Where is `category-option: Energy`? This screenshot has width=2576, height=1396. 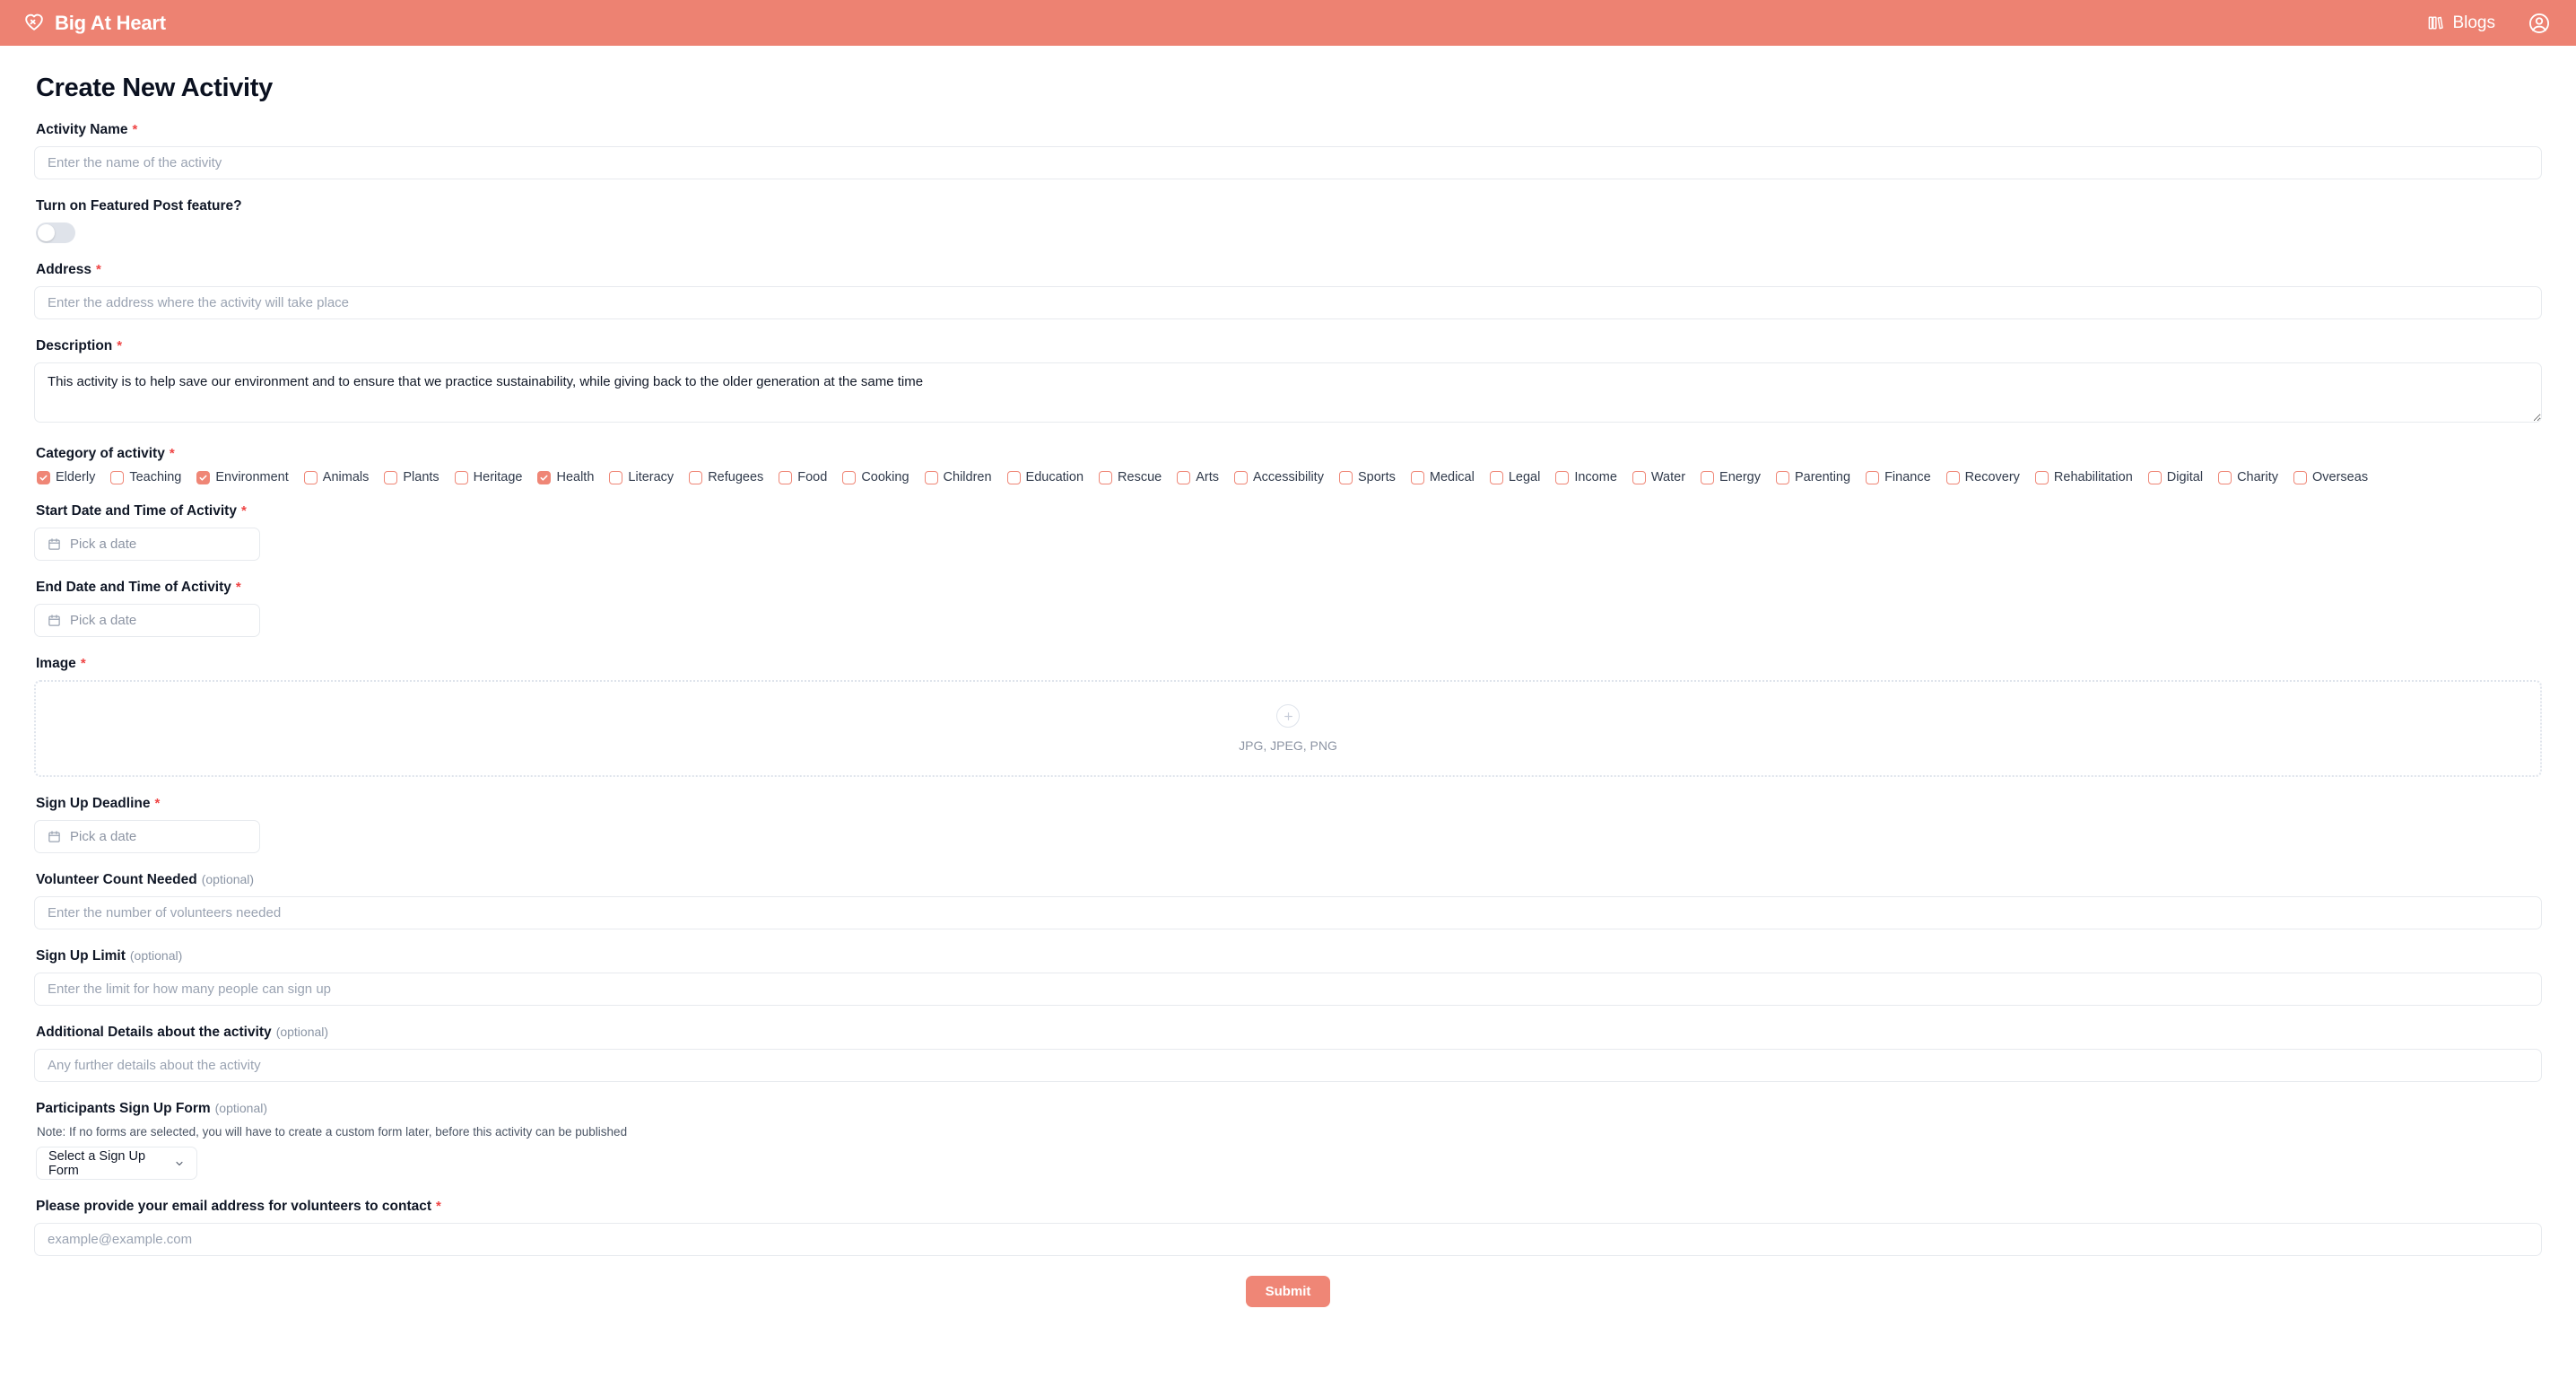 category-option: Energy is located at coordinates (1731, 477).